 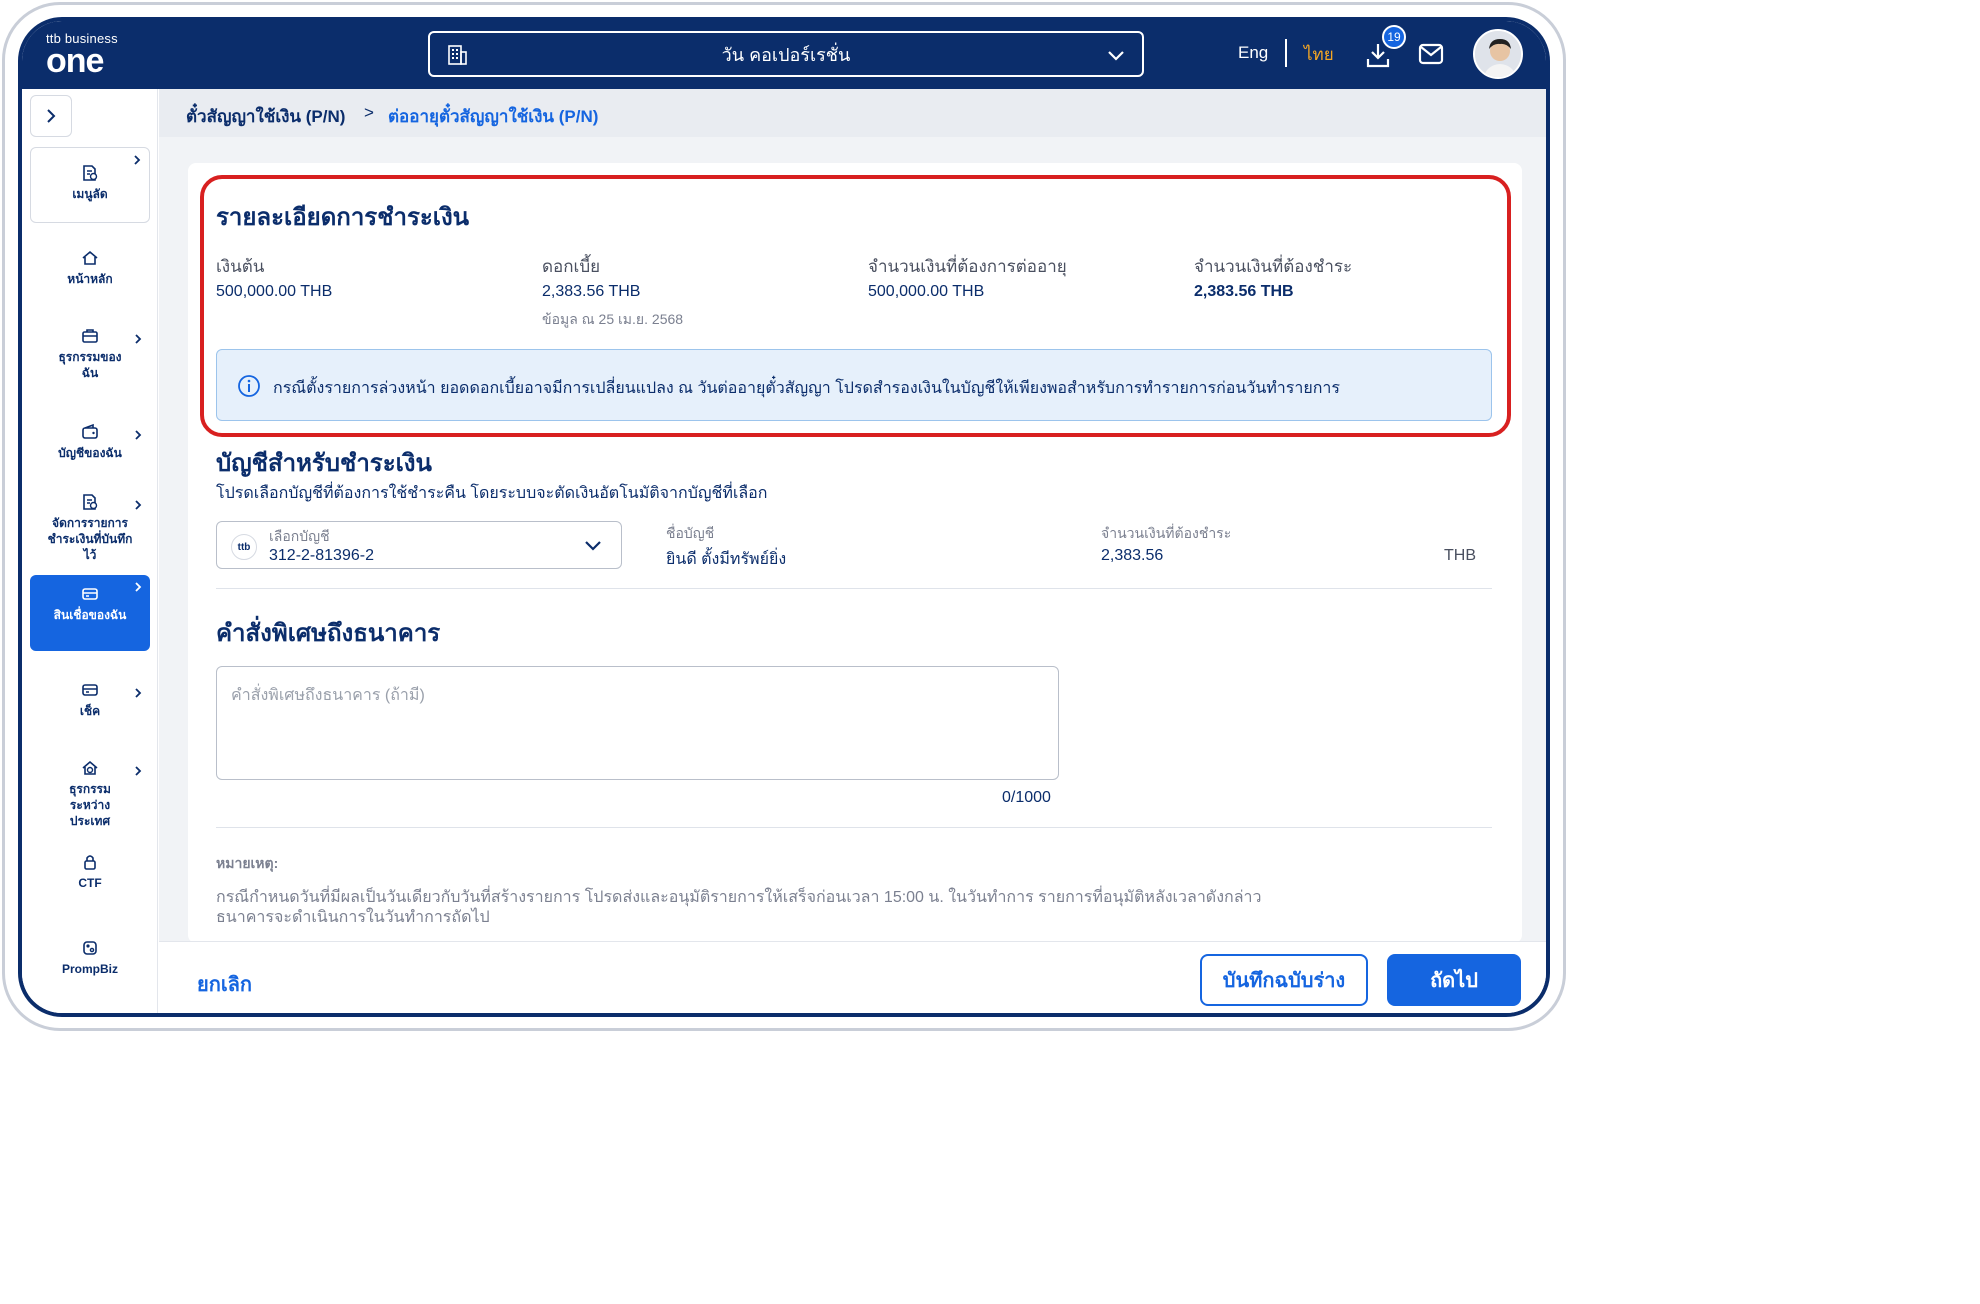 I want to click on sidebar-item-prompbiz: PrompBiz, so click(x=90, y=964).